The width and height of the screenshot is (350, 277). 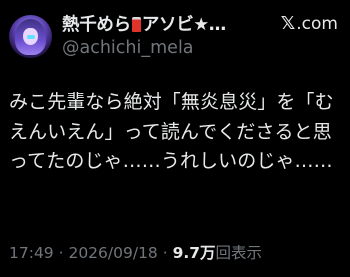 What do you see at coordinates (112, 253) in the screenshot?
I see `tweet-date: 2026/09/18` at bounding box center [112, 253].